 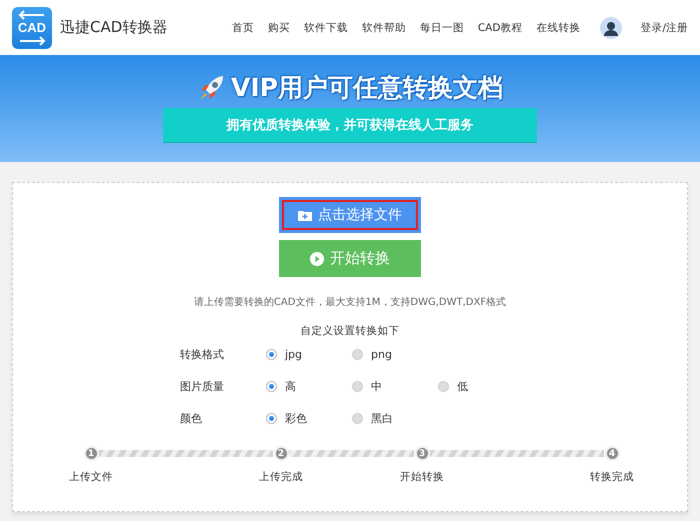 What do you see at coordinates (611, 27) in the screenshot?
I see `avatar-icon` at bounding box center [611, 27].